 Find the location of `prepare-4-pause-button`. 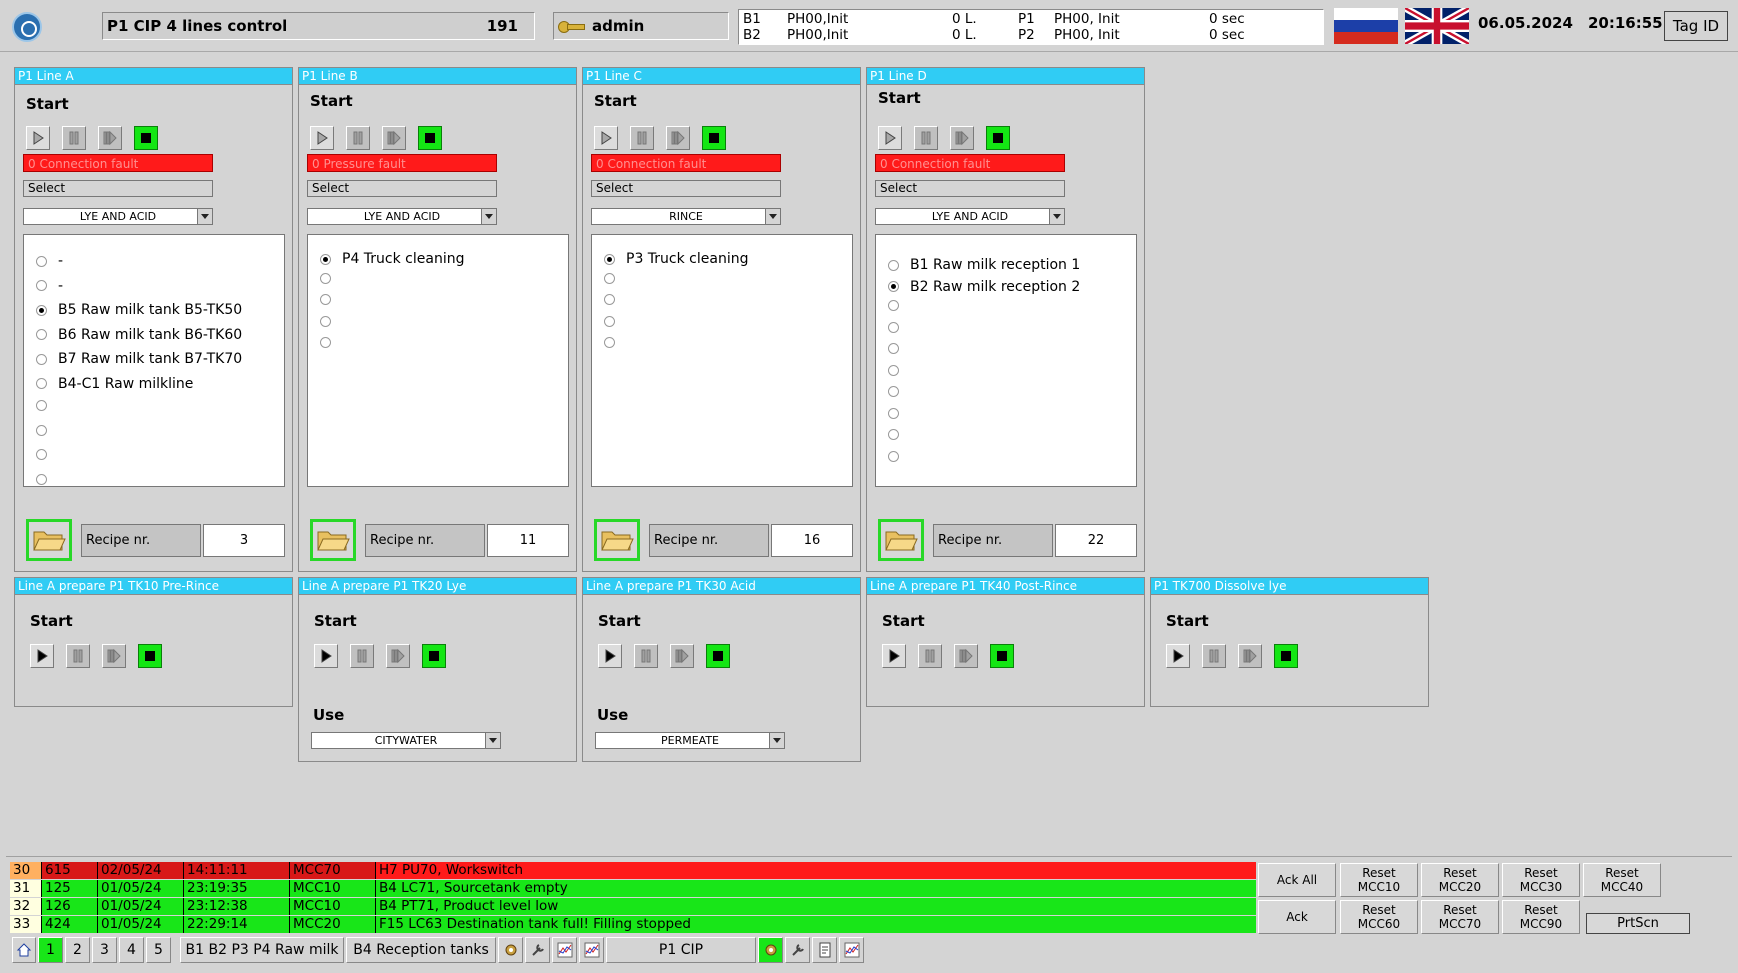

prepare-4-pause-button is located at coordinates (930, 656).